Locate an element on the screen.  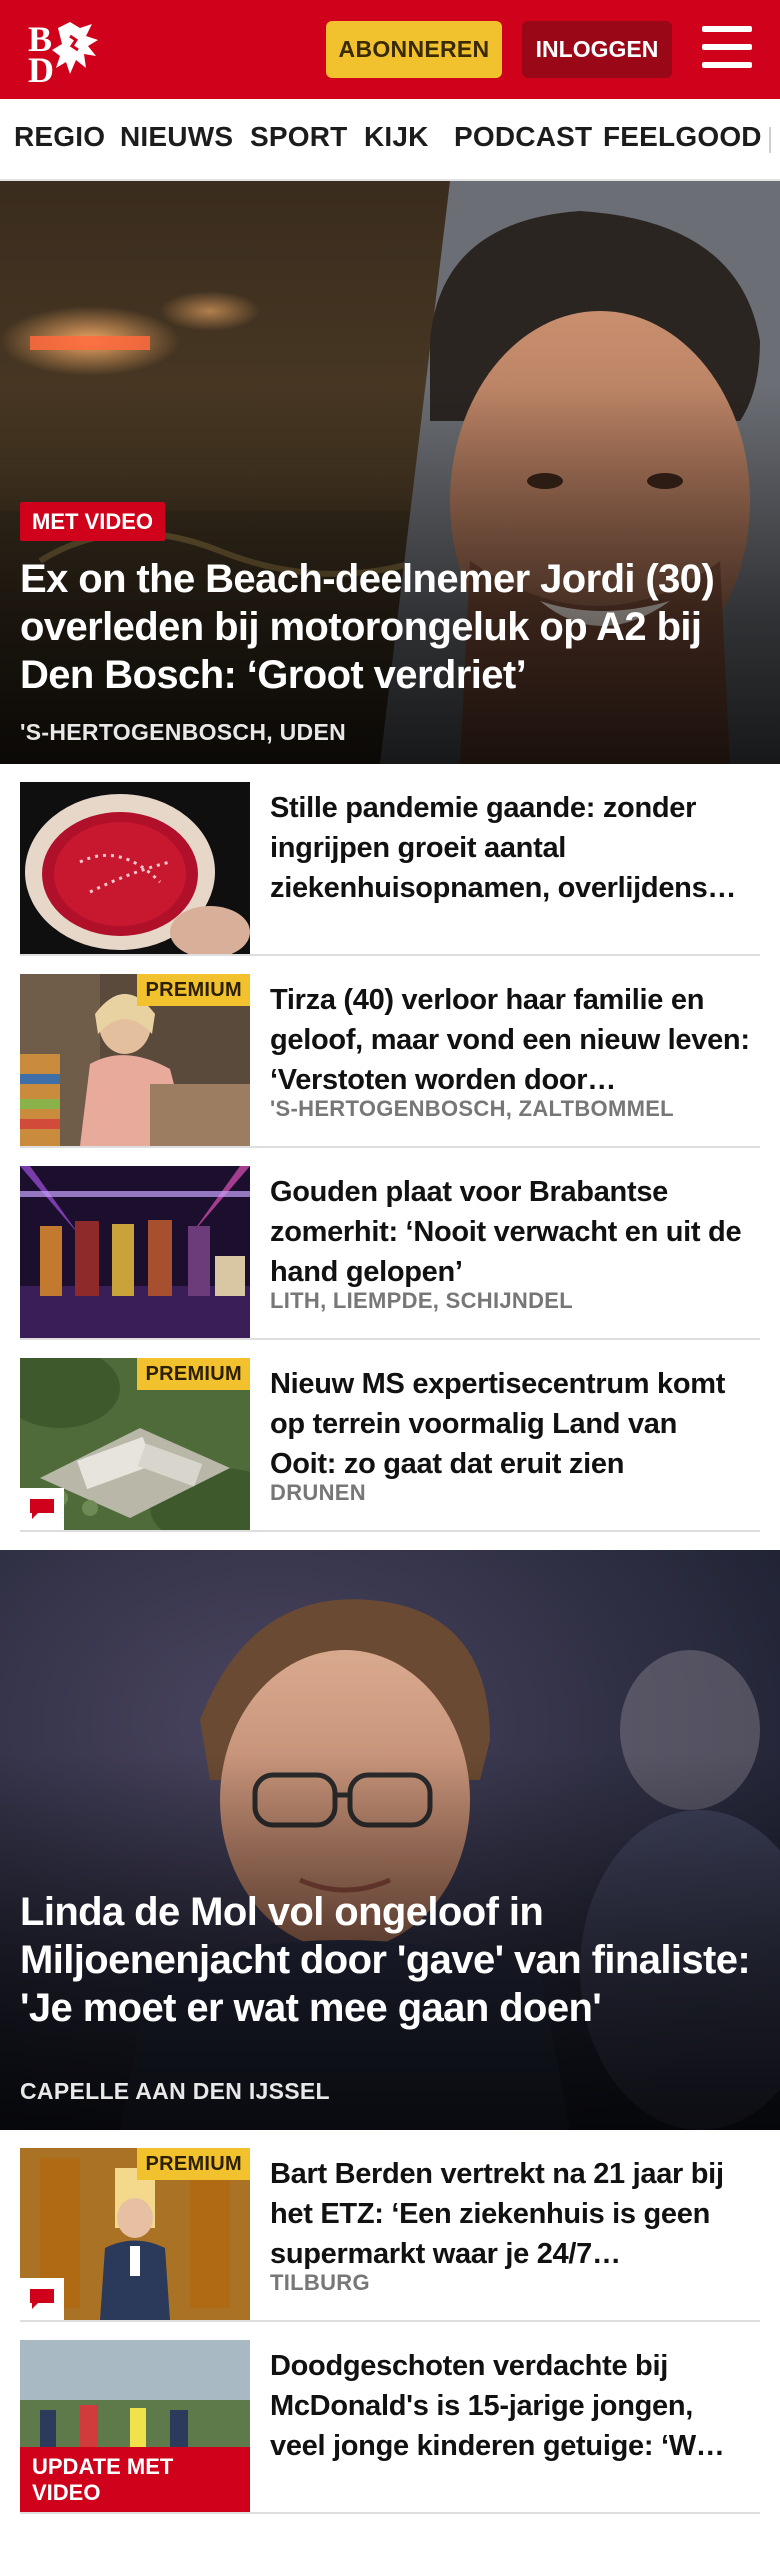
article-location-tag: DRUNEN is located at coordinates (318, 1492).